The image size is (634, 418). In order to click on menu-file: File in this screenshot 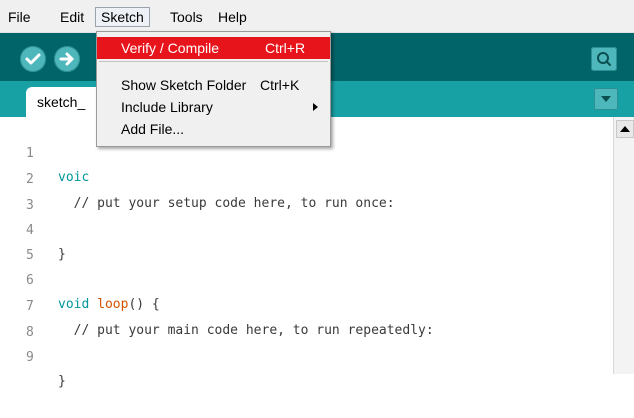, I will do `click(19, 17)`.